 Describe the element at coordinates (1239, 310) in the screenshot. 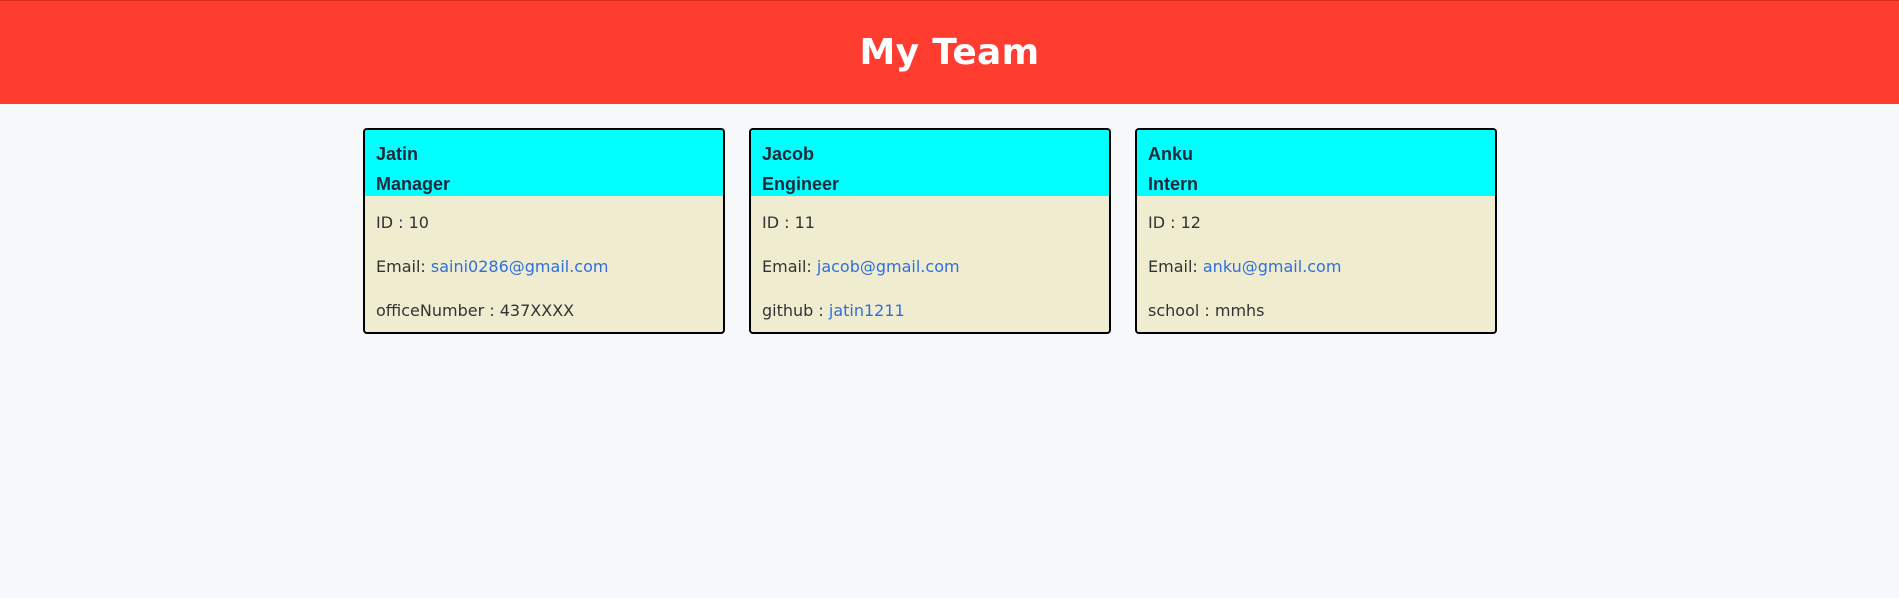

I see `school-value: mmhs` at that location.